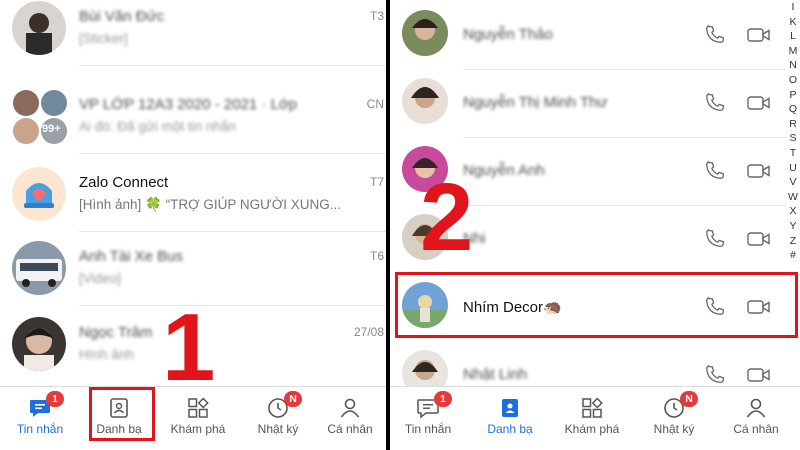 This screenshot has width=800, height=450. Describe the element at coordinates (510, 408) in the screenshot. I see `contacts-icon` at that location.